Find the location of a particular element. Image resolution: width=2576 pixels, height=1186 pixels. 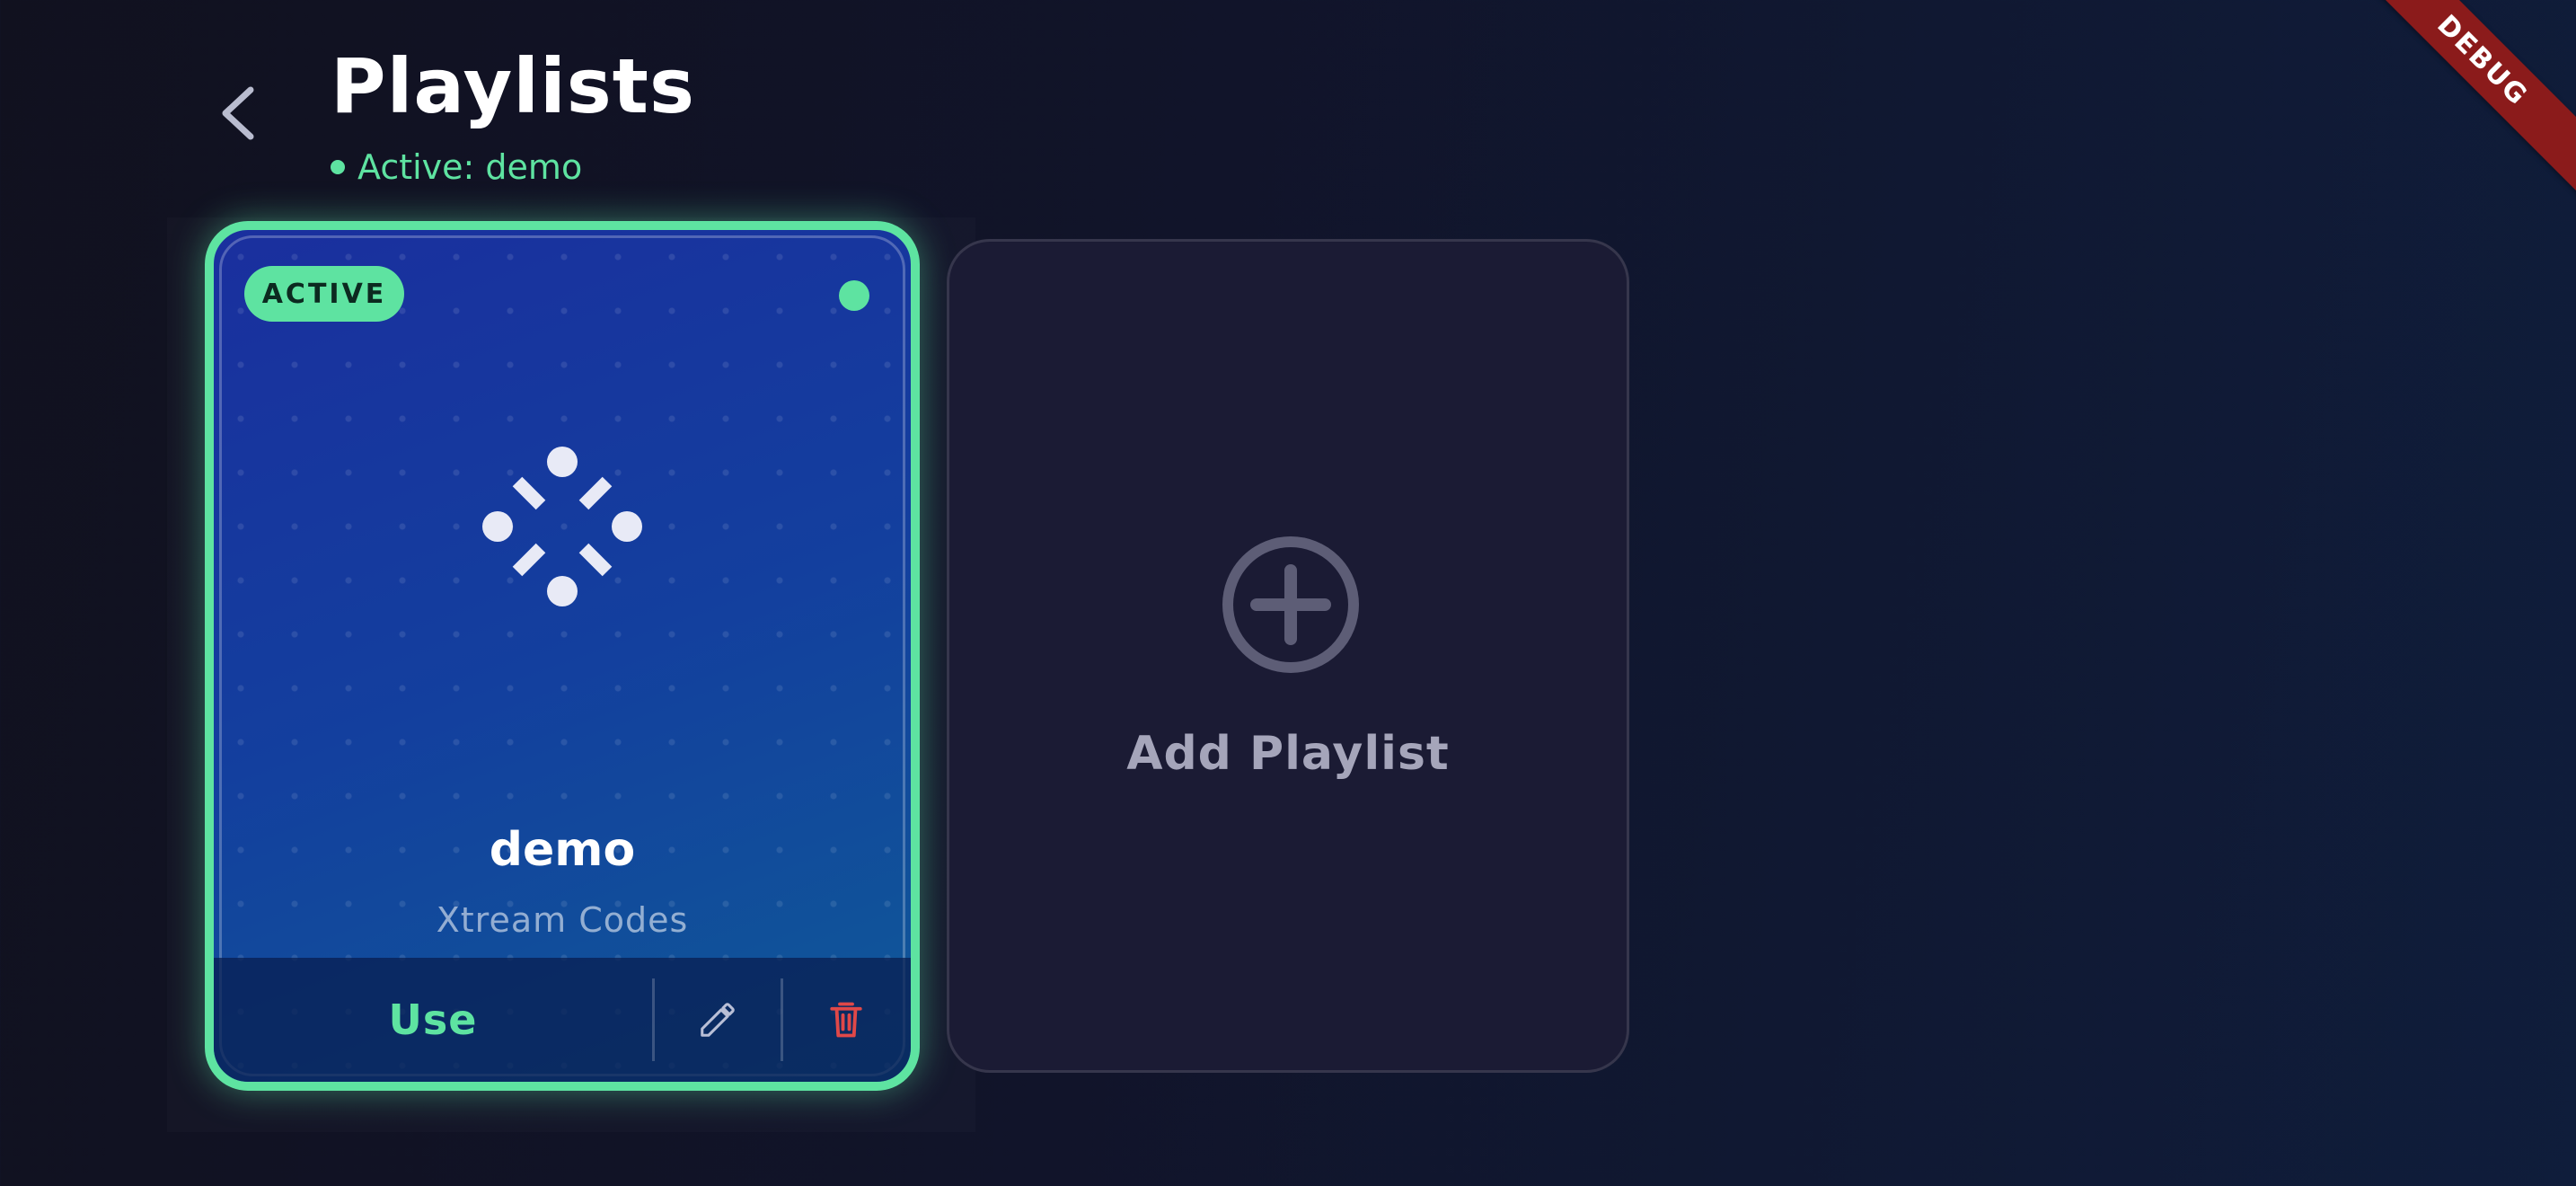

back-button is located at coordinates (238, 113).